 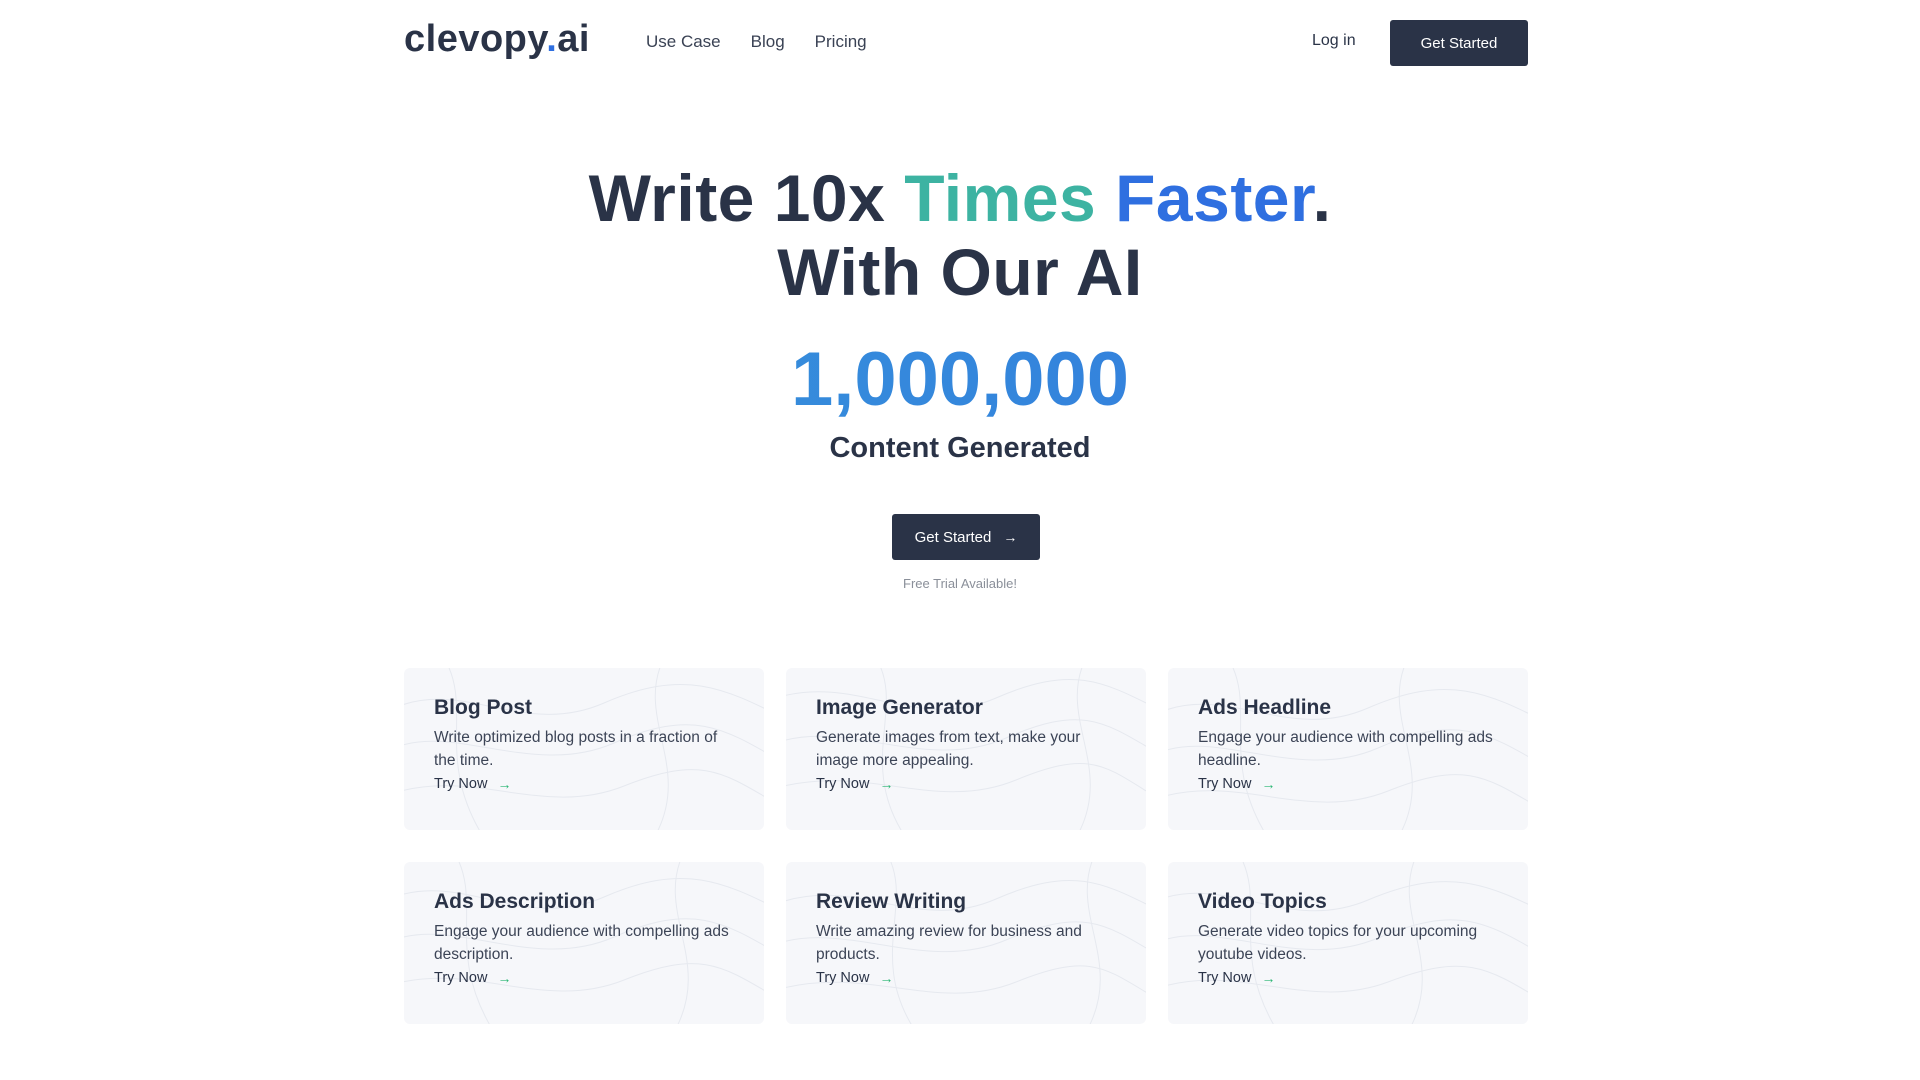 What do you see at coordinates (841, 42) in the screenshot?
I see `nav-link-pricing: Pricing` at bounding box center [841, 42].